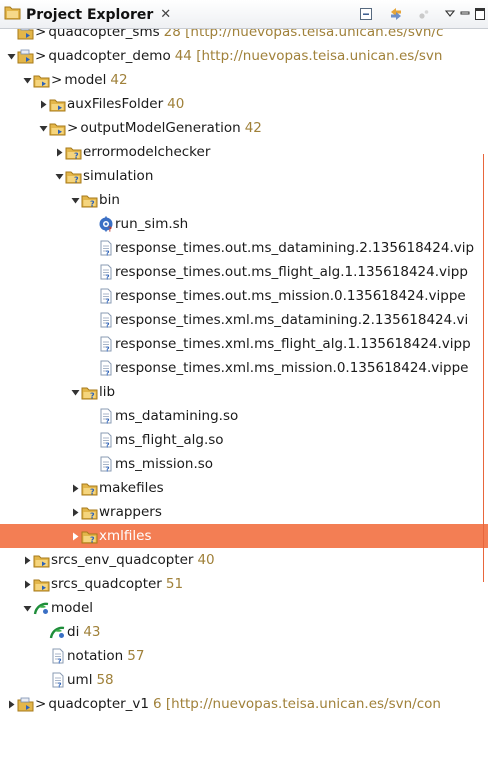 Image resolution: width=488 pixels, height=762 pixels. What do you see at coordinates (152, 224) in the screenshot?
I see `tree-item-label: run_sim.sh` at bounding box center [152, 224].